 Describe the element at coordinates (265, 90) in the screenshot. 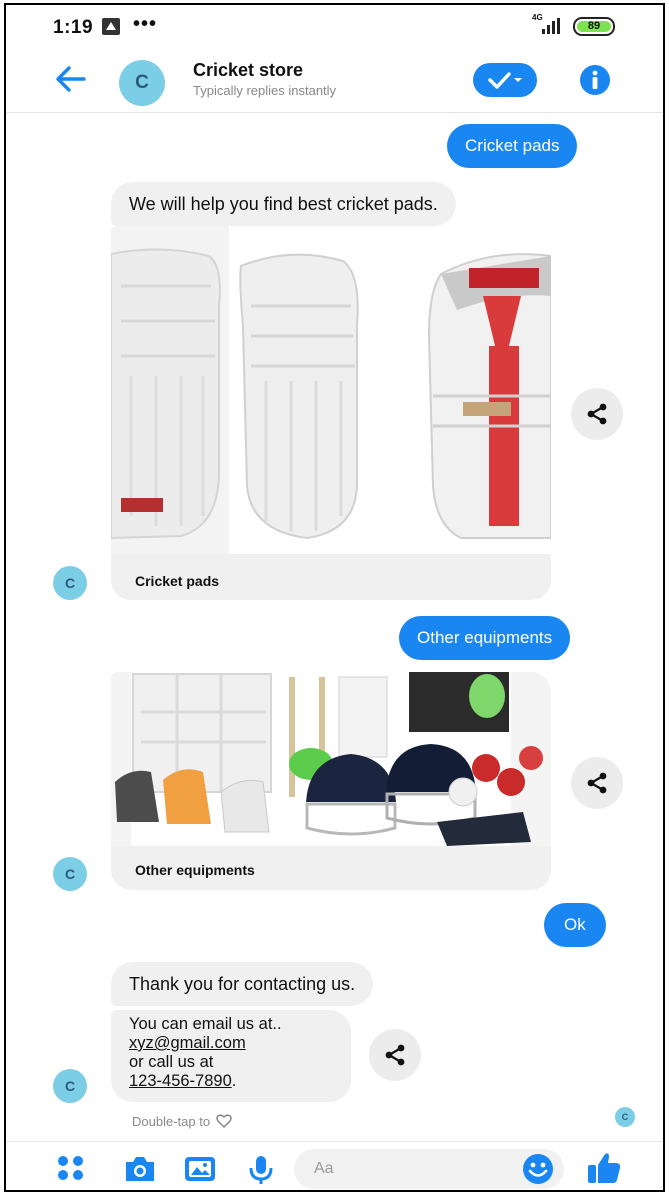

I see `chat-subtitle: Typically replies instantly` at that location.